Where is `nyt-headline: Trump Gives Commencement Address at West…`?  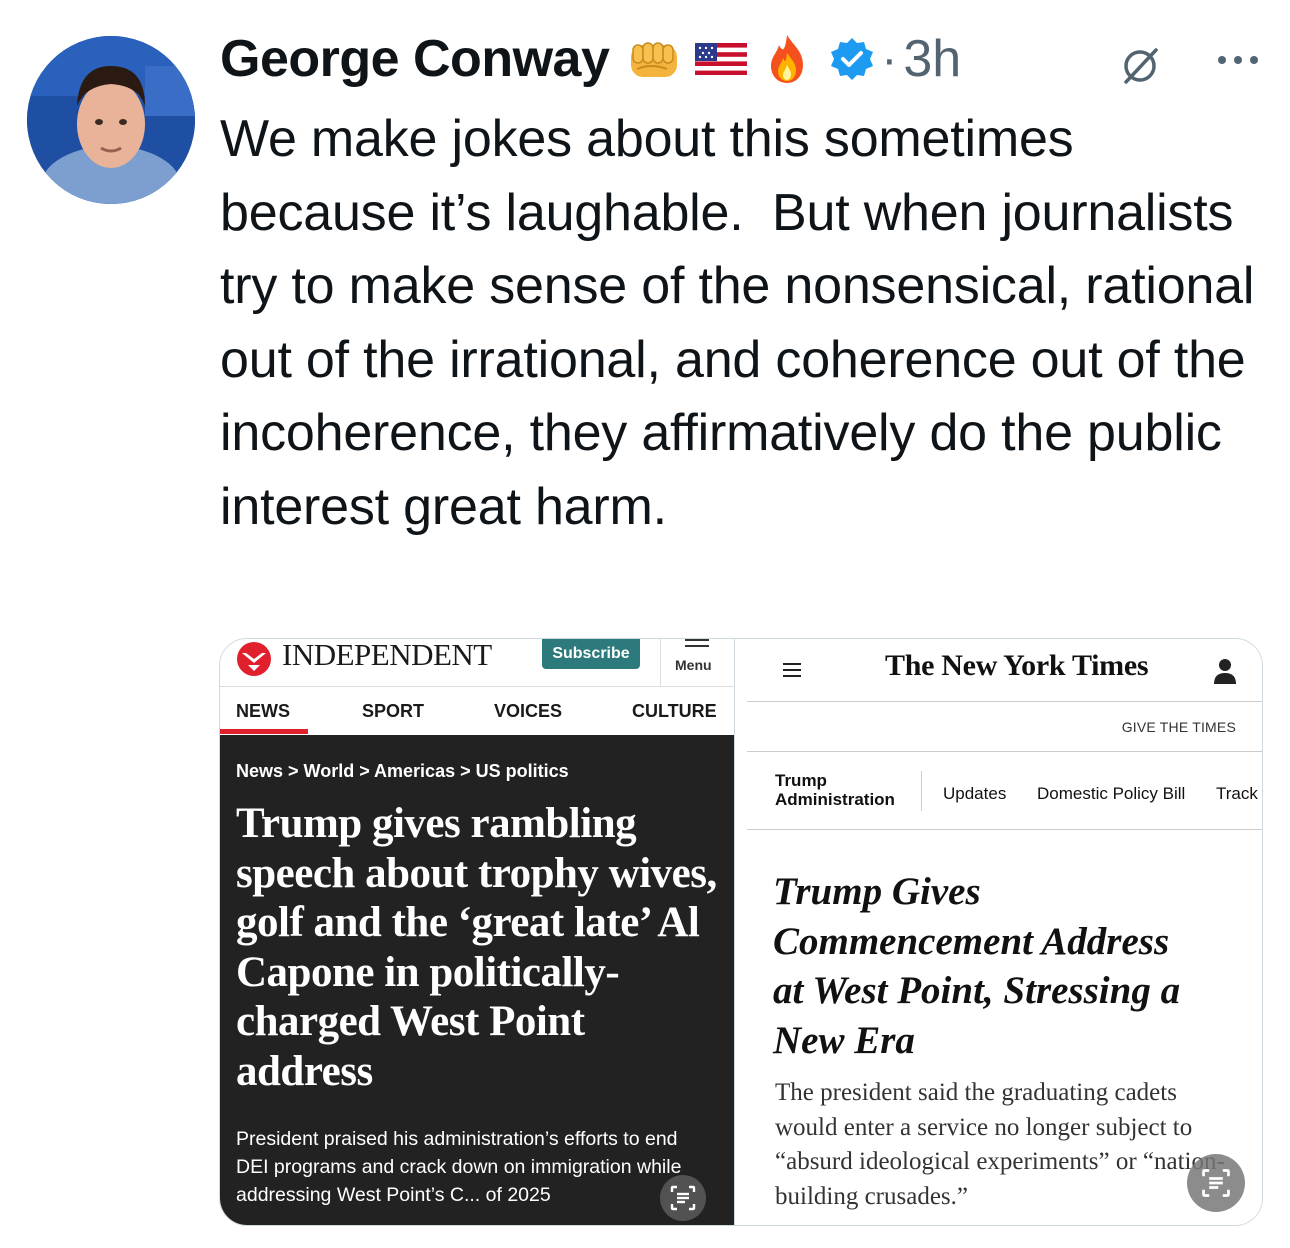 nyt-headline: Trump Gives Commencement Address at West… is located at coordinates (977, 966).